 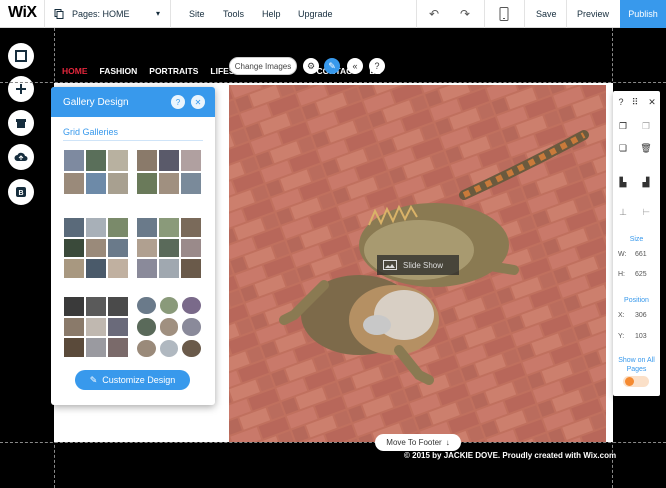 What do you see at coordinates (93, 379) in the screenshot?
I see `brush-icon: ✎` at bounding box center [93, 379].